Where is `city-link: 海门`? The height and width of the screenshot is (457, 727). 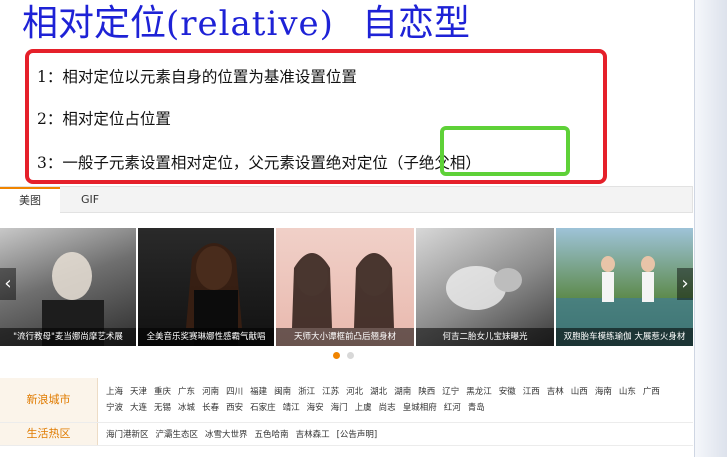 city-link: 海门 is located at coordinates (339, 407).